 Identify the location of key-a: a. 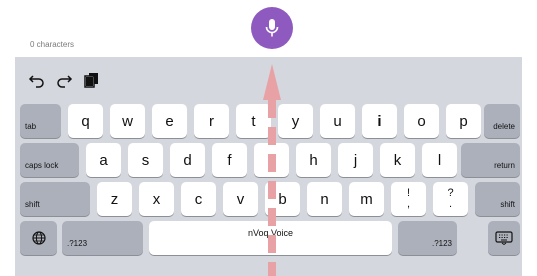
(103, 160).